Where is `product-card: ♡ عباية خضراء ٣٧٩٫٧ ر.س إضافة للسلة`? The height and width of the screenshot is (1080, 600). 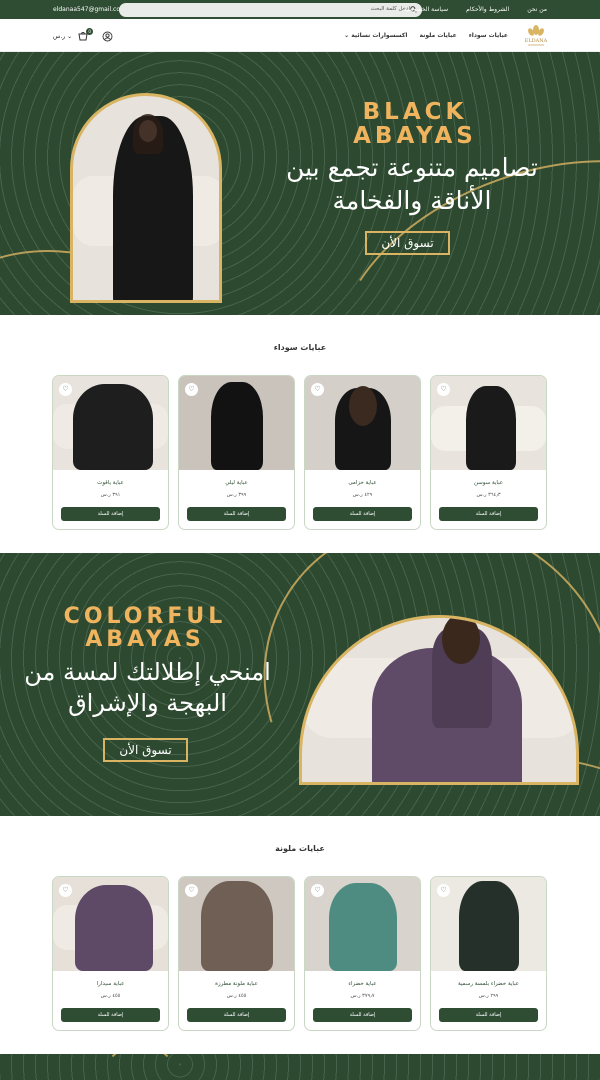 product-card: ♡ عباية خضراء ٣٧٩٫٧ ر.س إضافة للسلة is located at coordinates (362, 953).